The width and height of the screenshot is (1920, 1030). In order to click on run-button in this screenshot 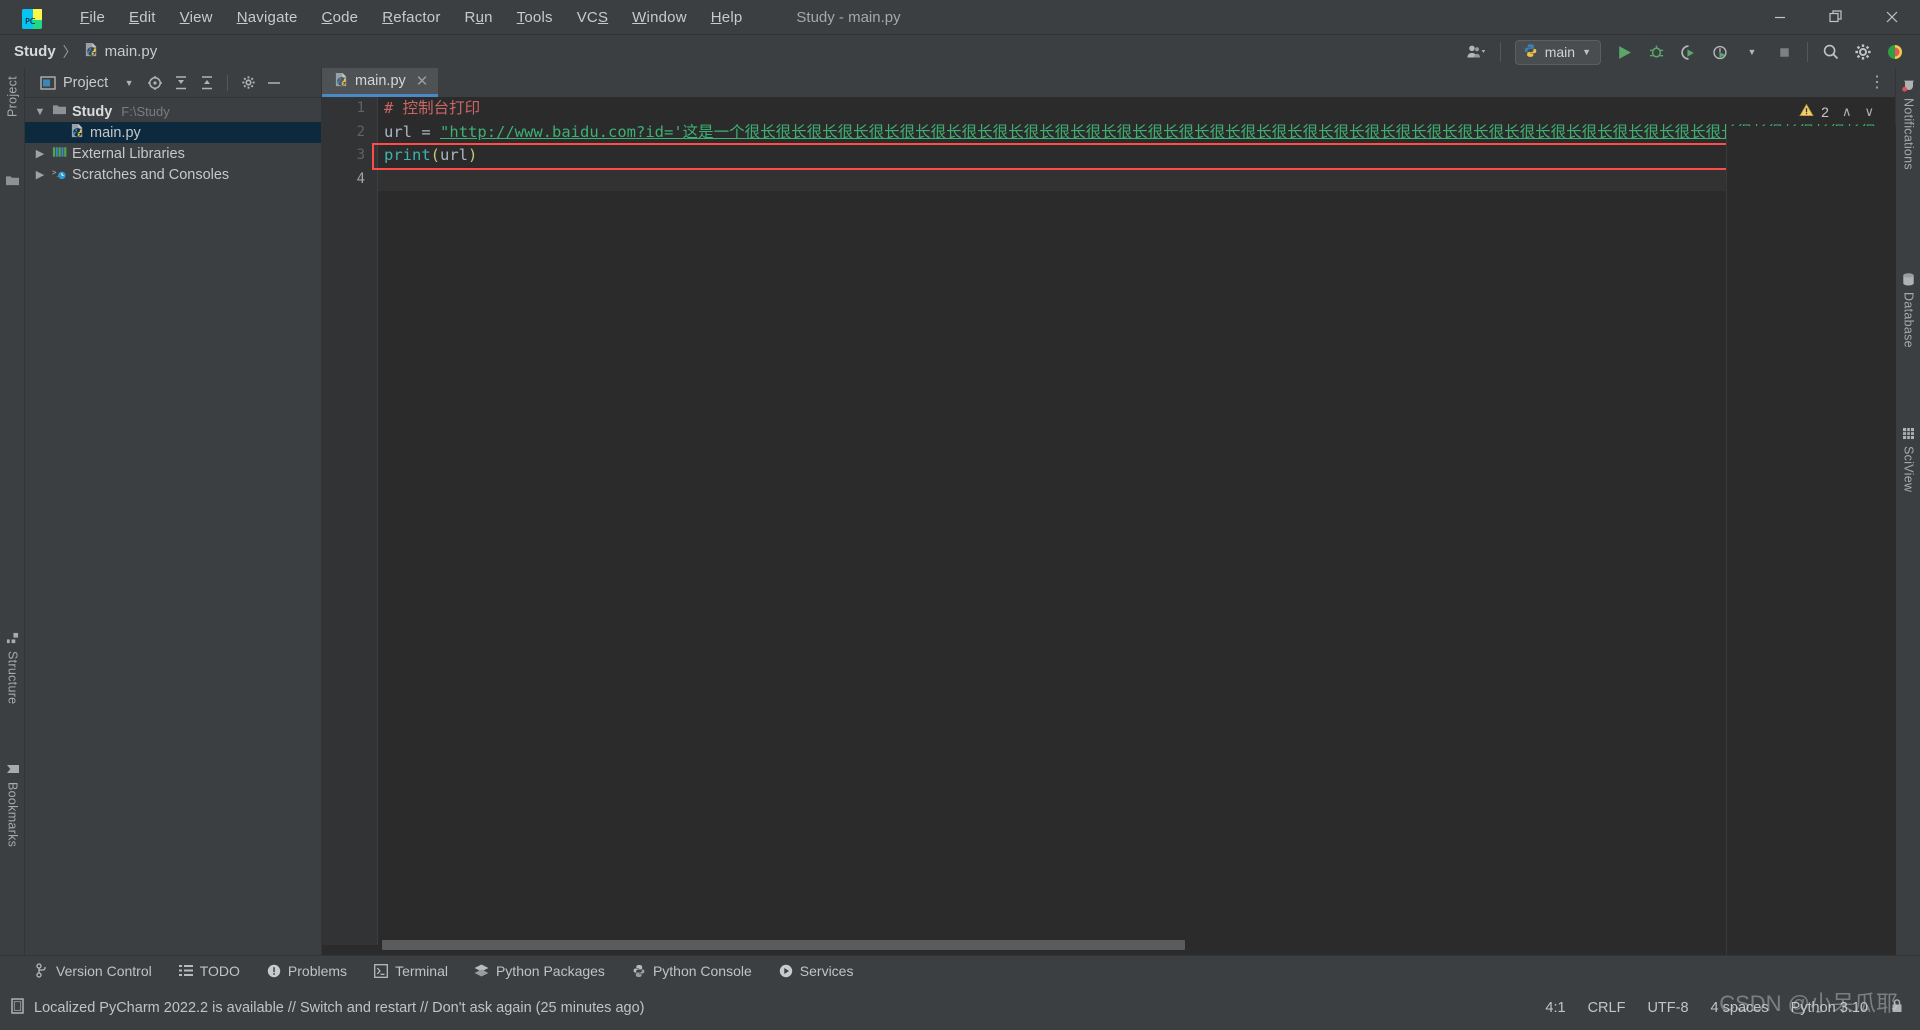, I will do `click(1624, 52)`.